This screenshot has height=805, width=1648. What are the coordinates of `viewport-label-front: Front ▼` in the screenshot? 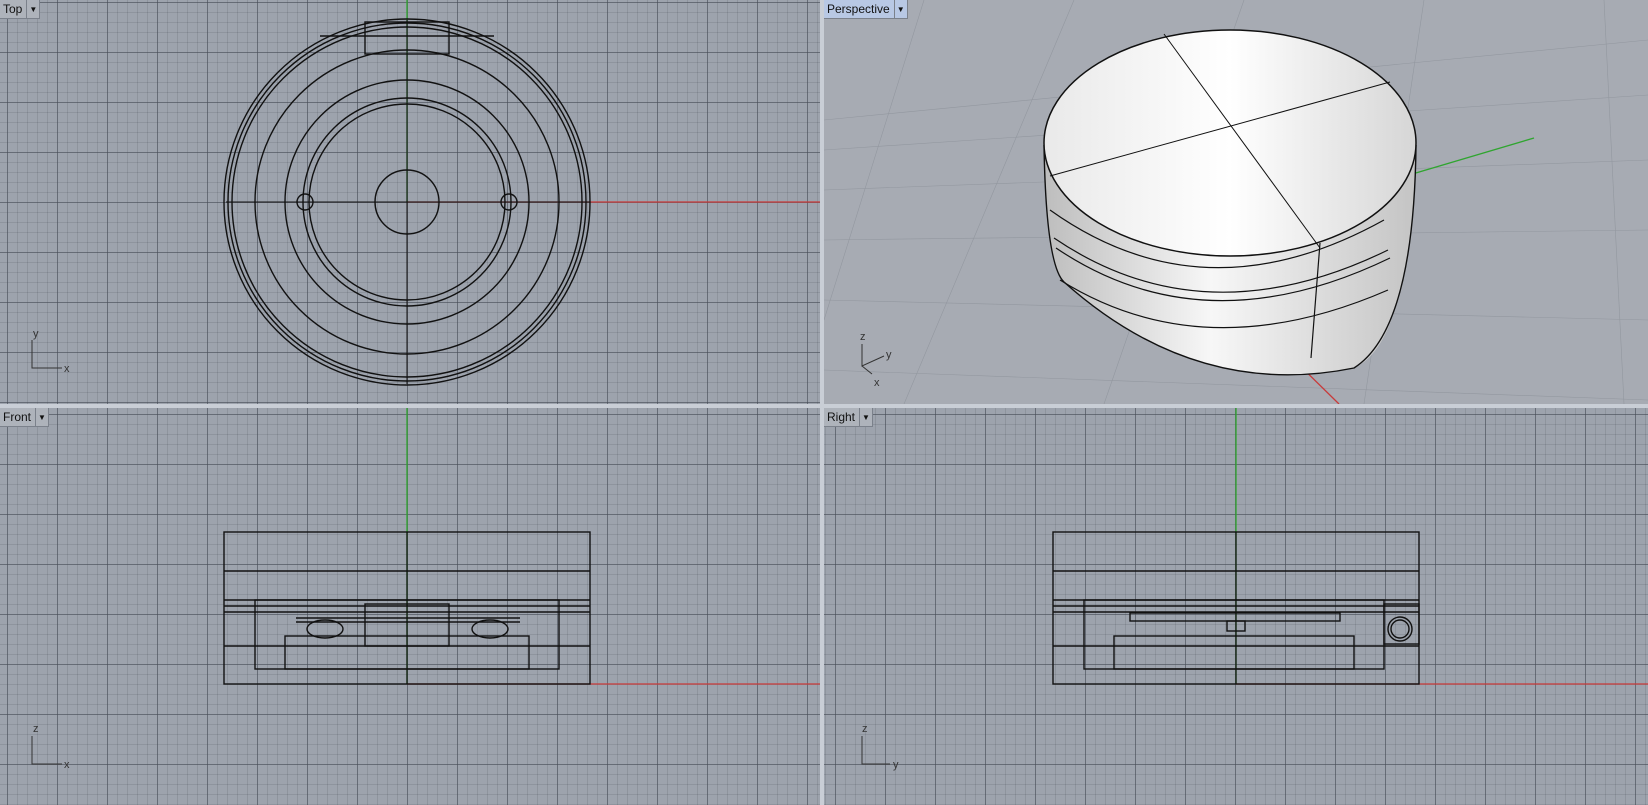 It's located at (25, 417).